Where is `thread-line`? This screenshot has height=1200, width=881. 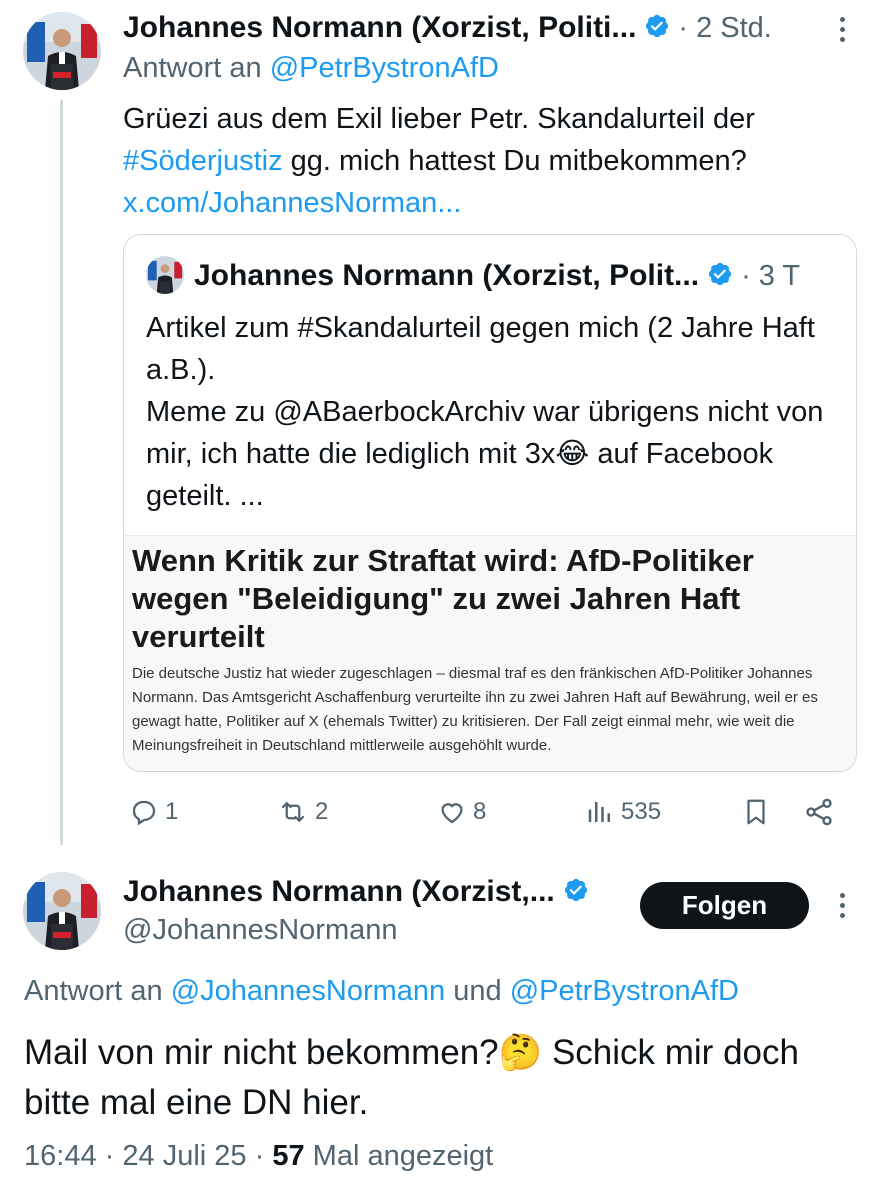 thread-line is located at coordinates (61, 472).